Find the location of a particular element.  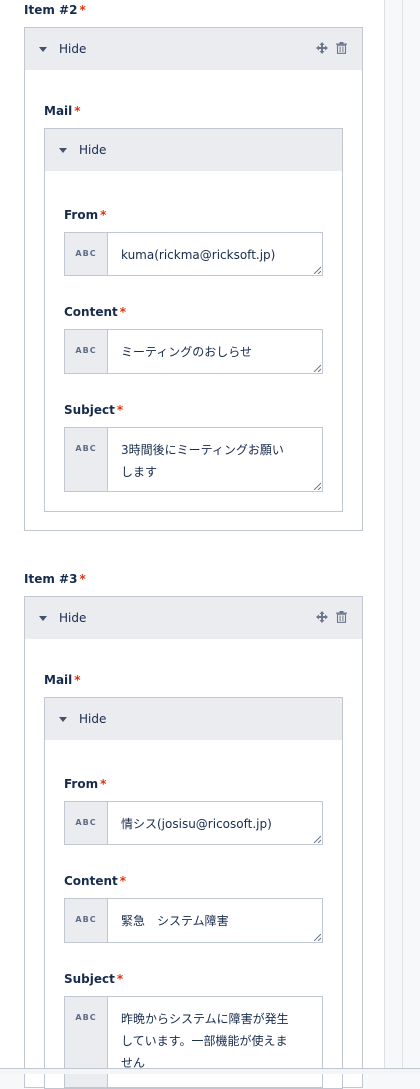

content-value: ミーティングのおしらせ is located at coordinates (216, 352).